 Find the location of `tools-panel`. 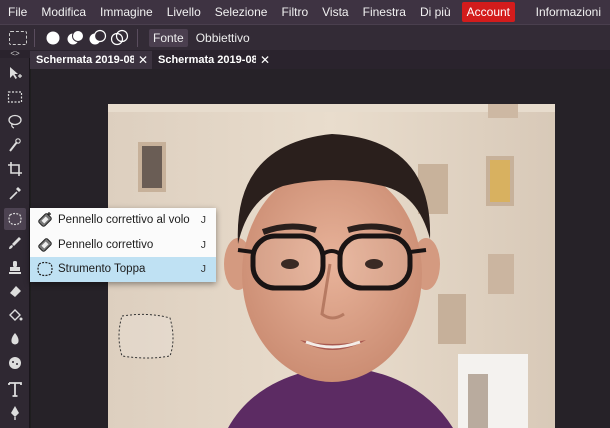

tools-panel is located at coordinates (15, 243).